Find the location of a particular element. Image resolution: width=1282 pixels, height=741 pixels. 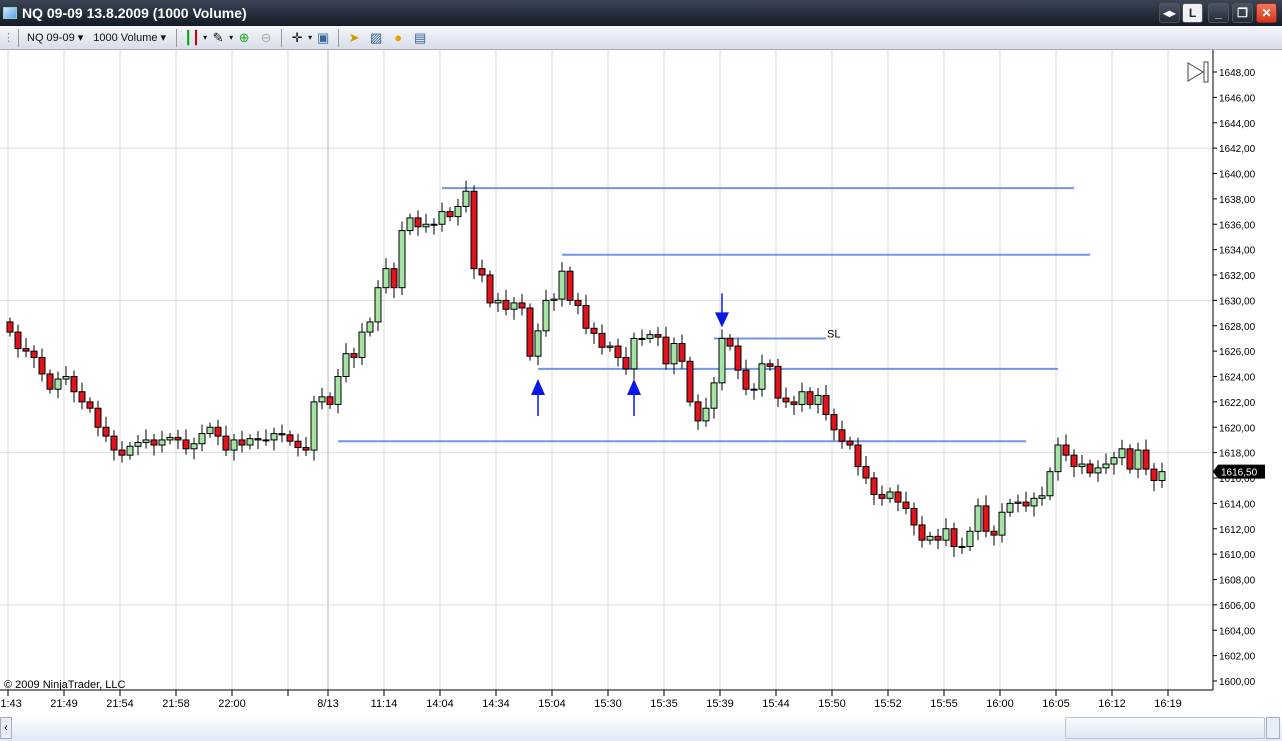

time-tick-label: 14:04 is located at coordinates (440, 704).